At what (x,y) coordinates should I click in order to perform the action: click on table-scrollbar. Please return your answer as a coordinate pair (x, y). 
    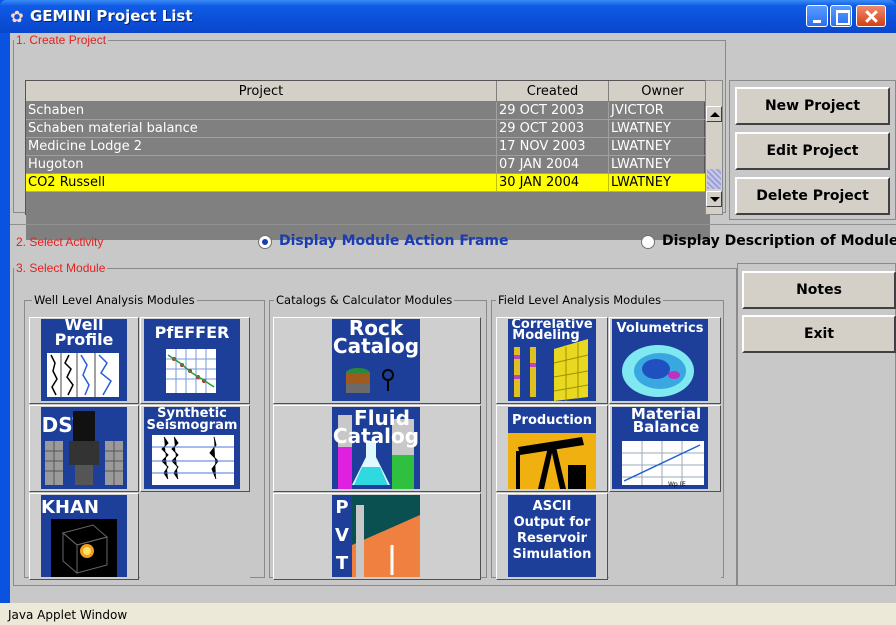
    Looking at the image, I should click on (714, 147).